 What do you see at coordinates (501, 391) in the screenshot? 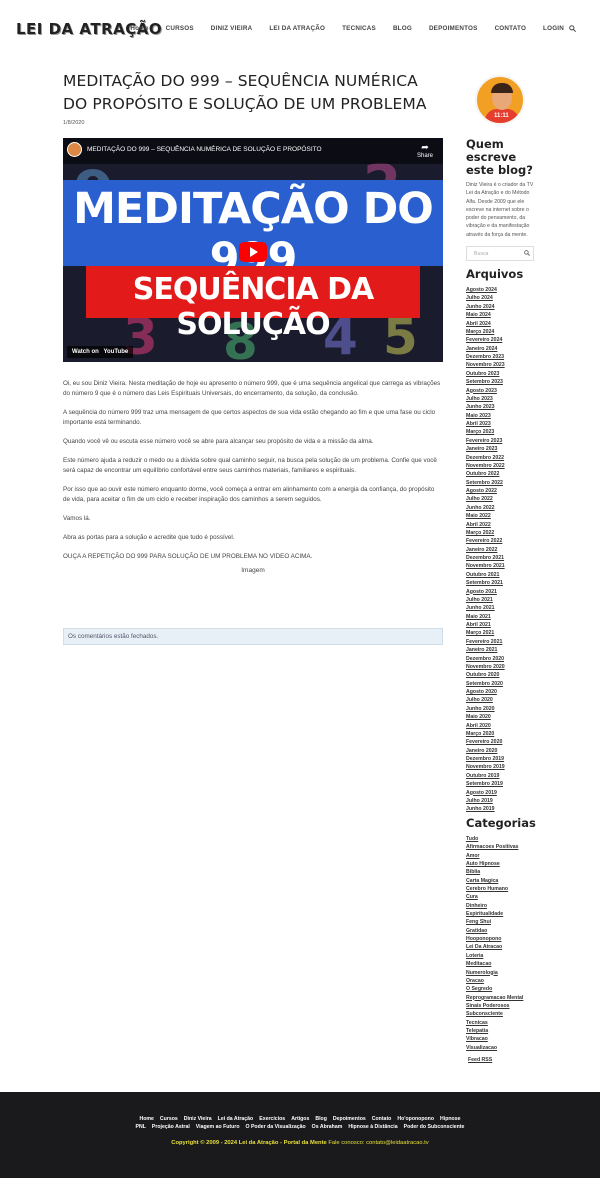
I see `archive-link: Agosto 2023` at bounding box center [501, 391].